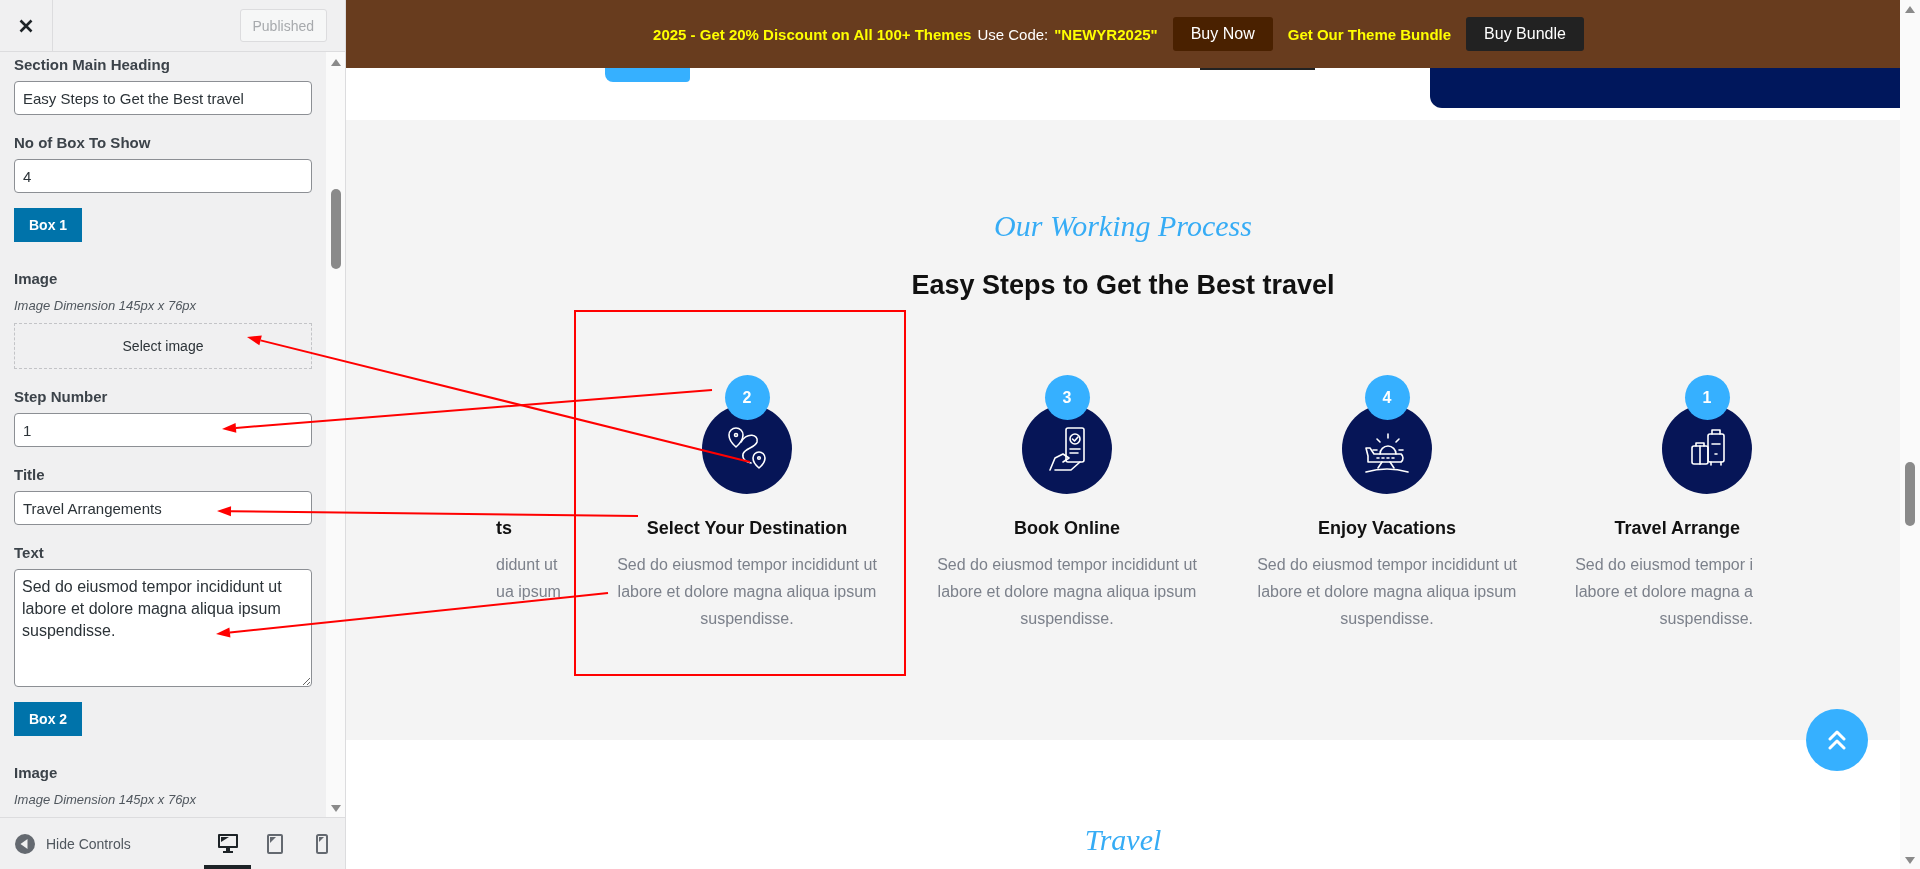 This screenshot has height=869, width=1920. What do you see at coordinates (747, 528) in the screenshot?
I see `step-title: Select Your Destination` at bounding box center [747, 528].